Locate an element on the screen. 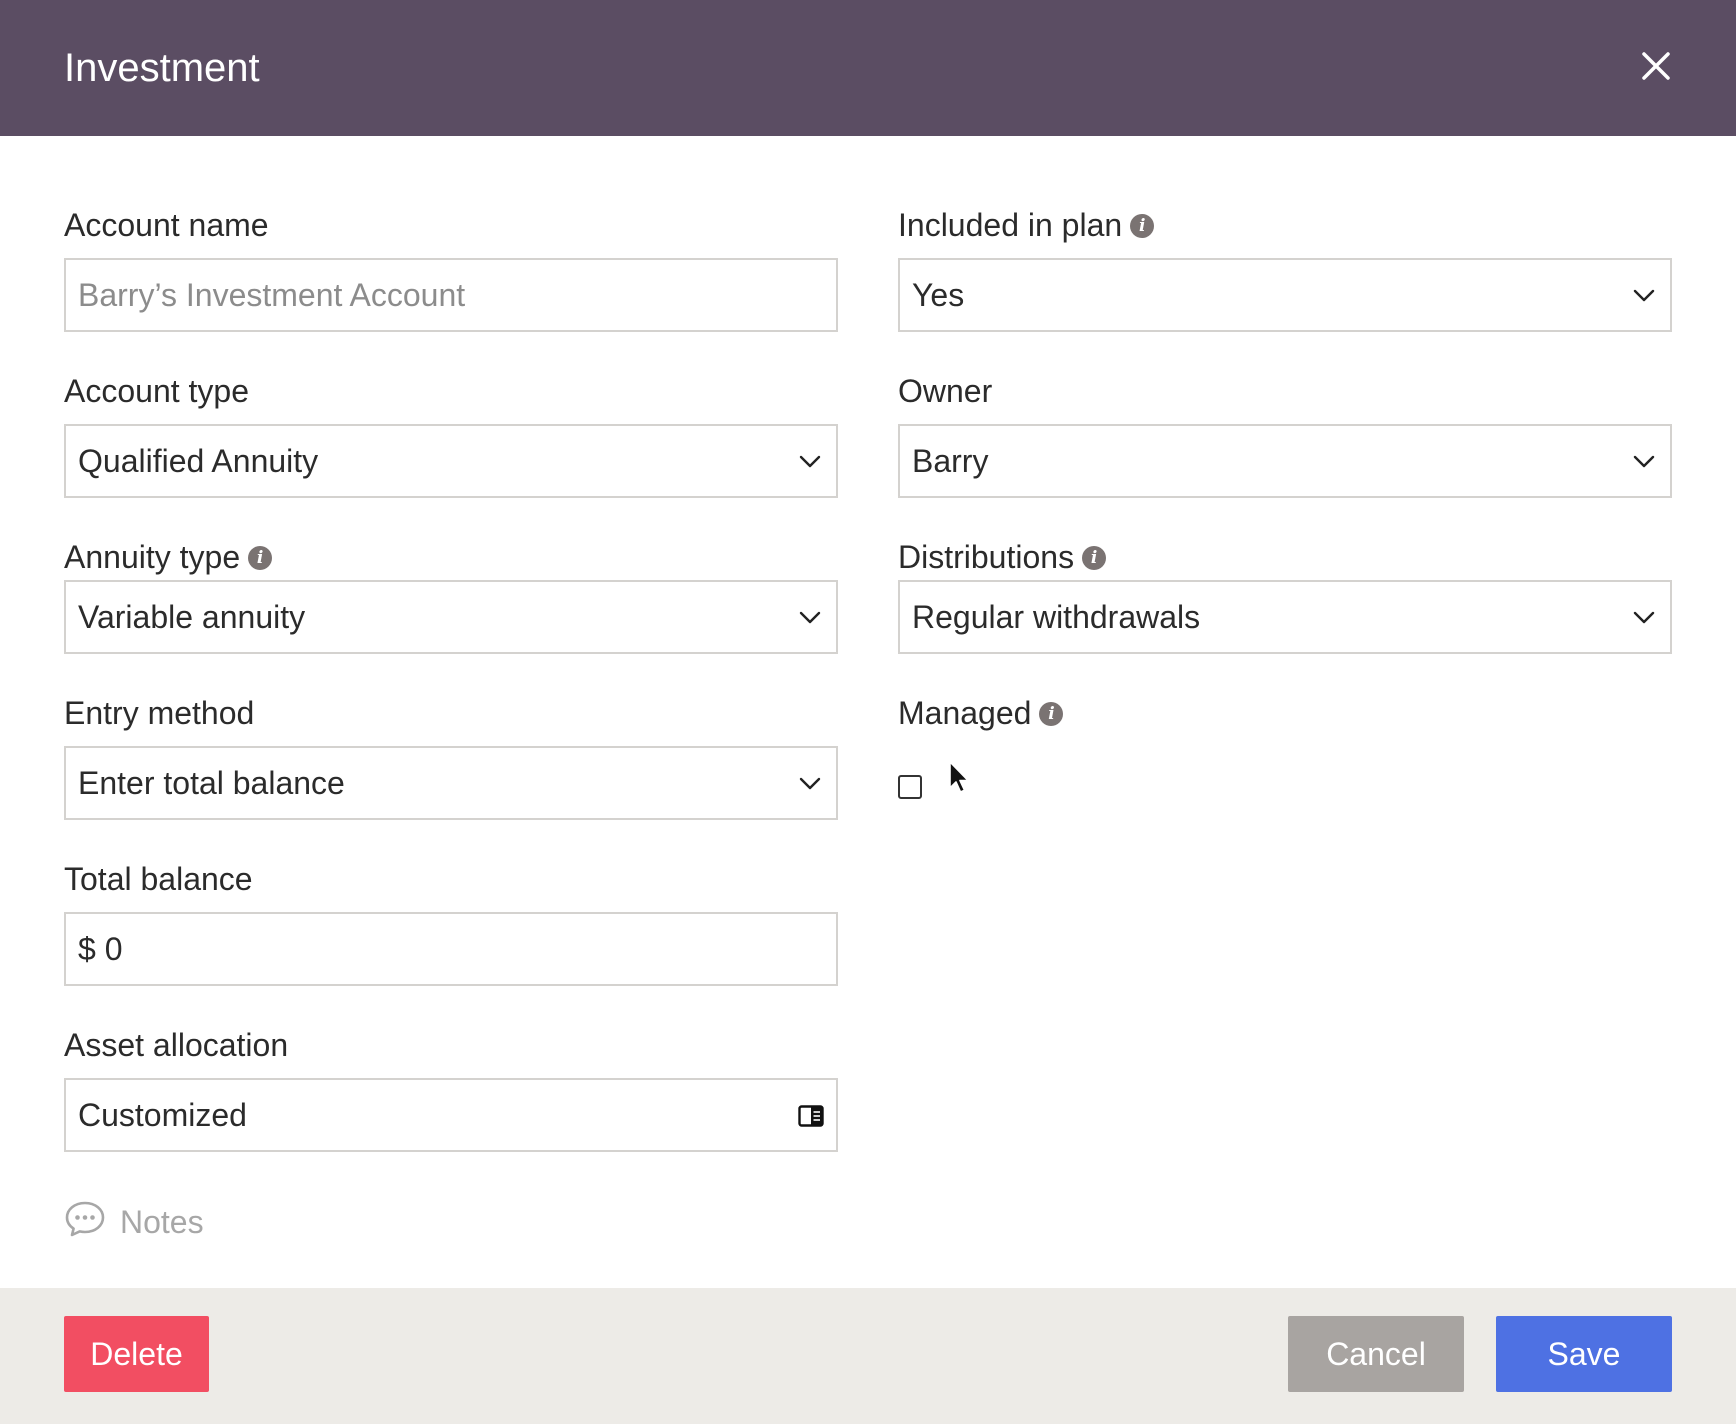 This screenshot has width=1736, height=1424. managed-label: Managed i is located at coordinates (981, 713).